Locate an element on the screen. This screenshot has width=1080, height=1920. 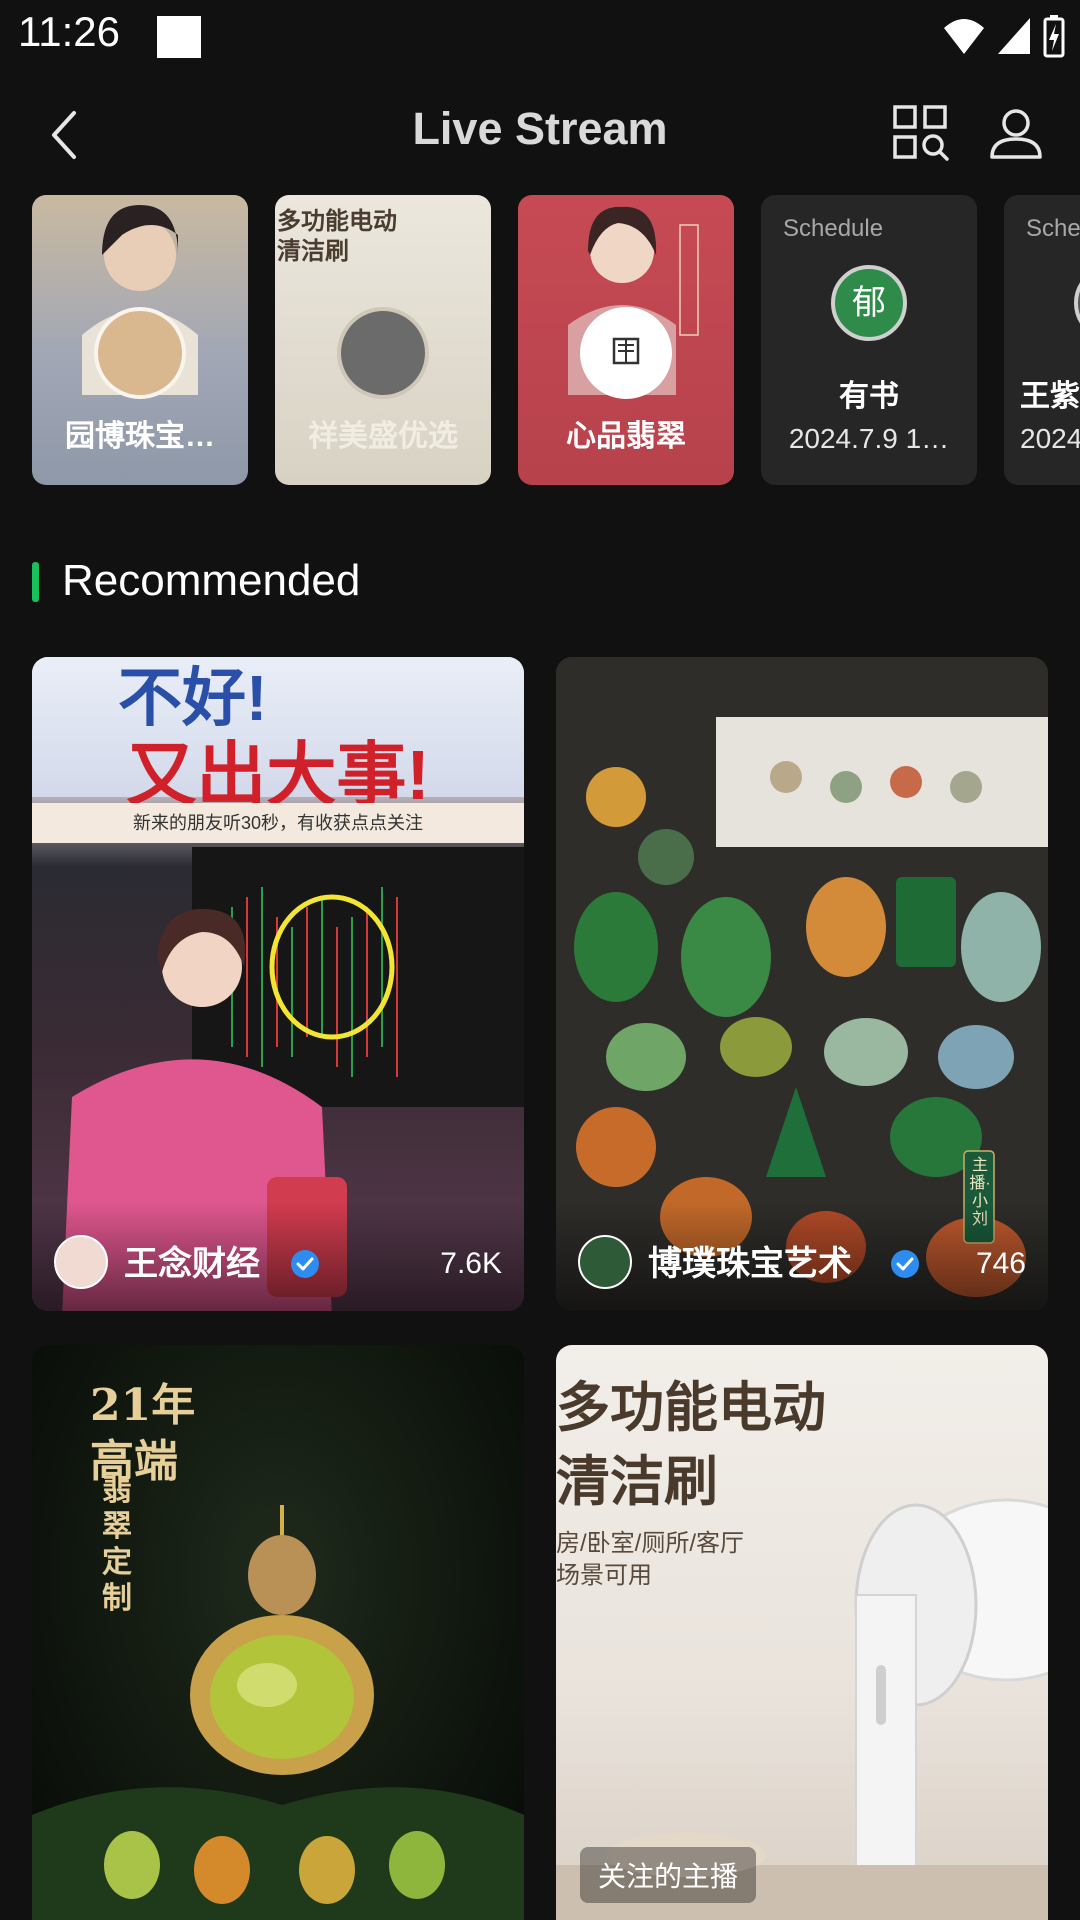
scan-search-button is located at coordinates (921, 133).